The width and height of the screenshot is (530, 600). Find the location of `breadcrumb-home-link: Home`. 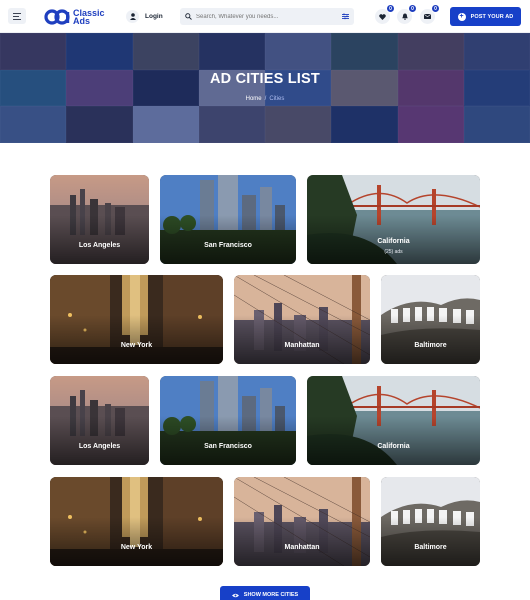

breadcrumb-home-link: Home is located at coordinates (254, 99).